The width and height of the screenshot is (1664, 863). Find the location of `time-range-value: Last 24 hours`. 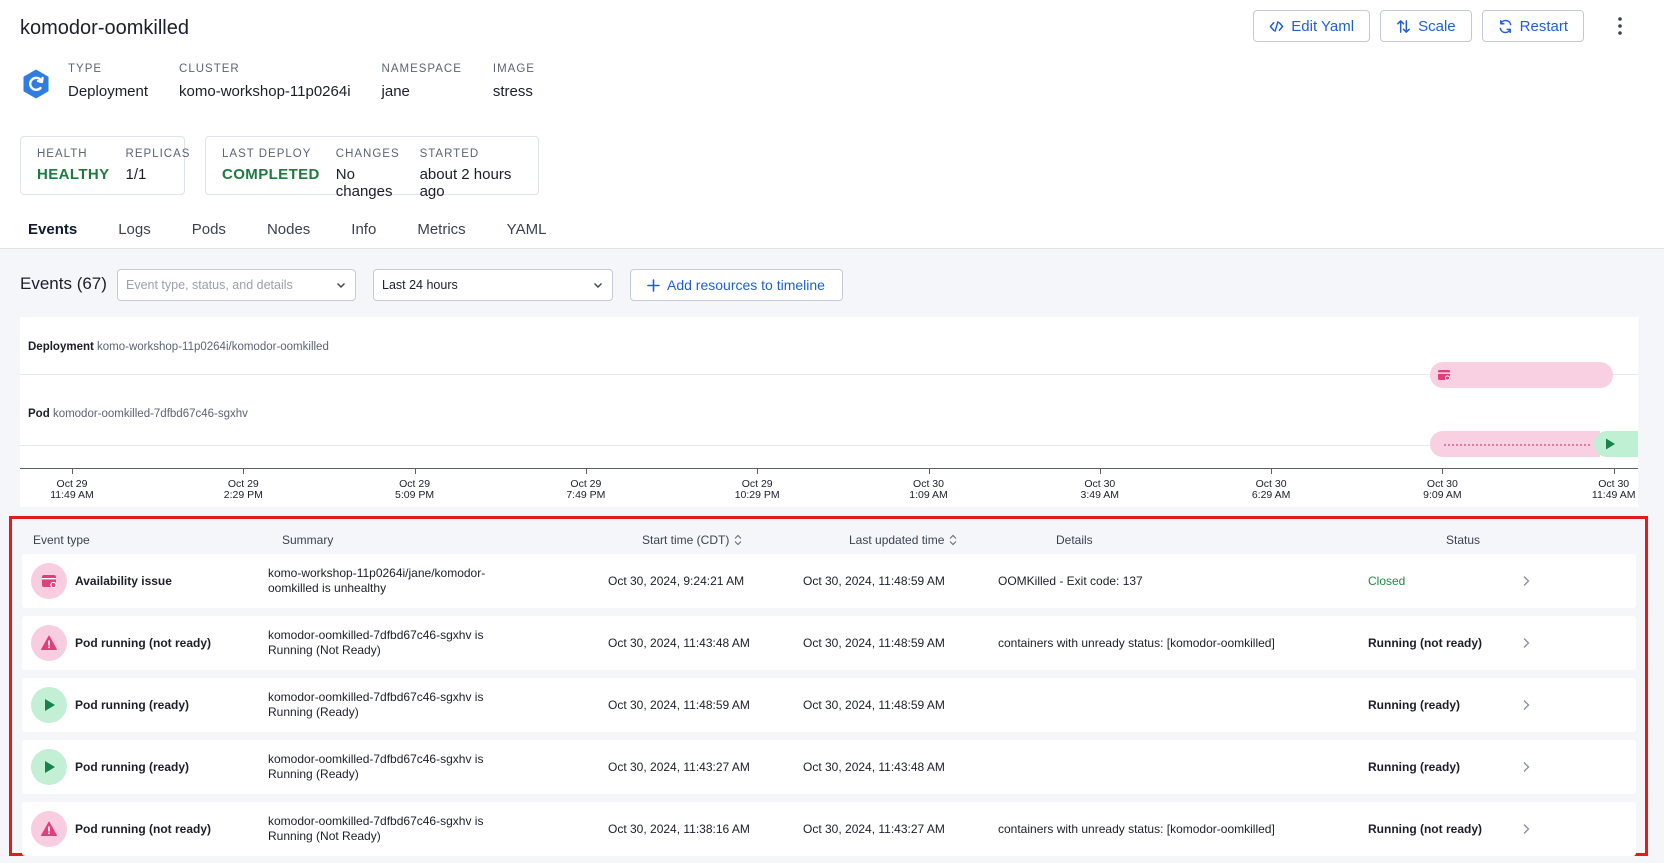

time-range-value: Last 24 hours is located at coordinates (420, 285).